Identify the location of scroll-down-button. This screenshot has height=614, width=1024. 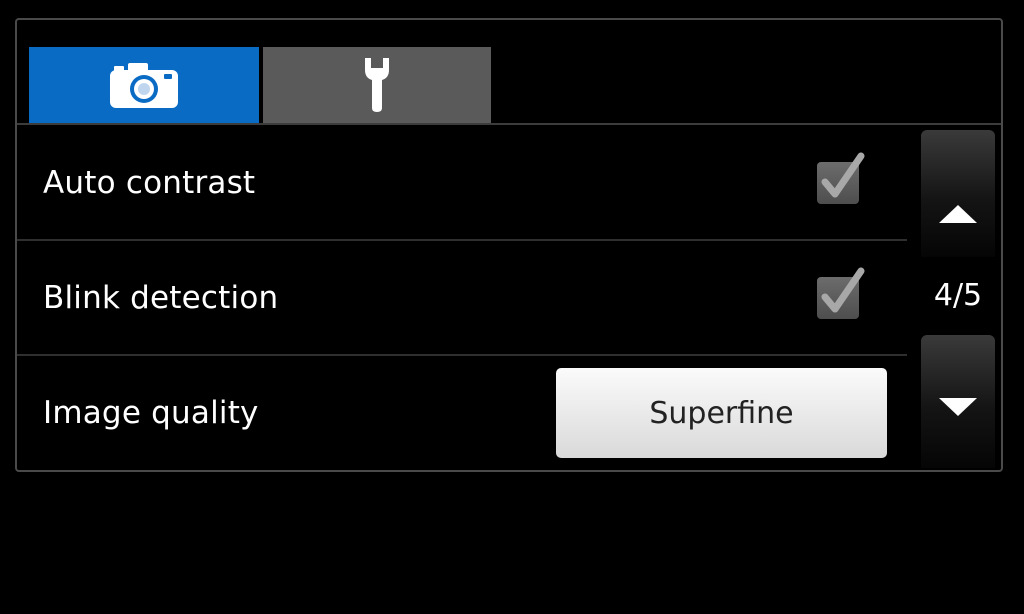
(958, 401).